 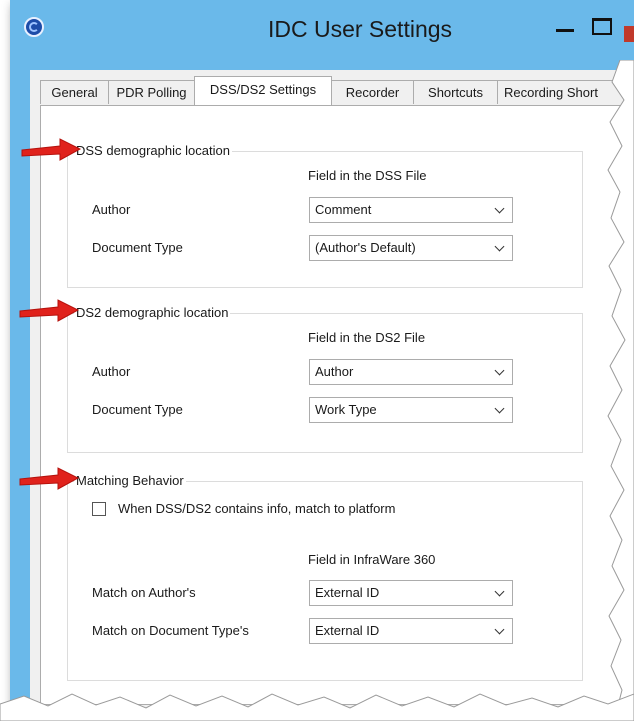 What do you see at coordinates (367, 175) in the screenshot?
I see `column-header: Field in the DSS File` at bounding box center [367, 175].